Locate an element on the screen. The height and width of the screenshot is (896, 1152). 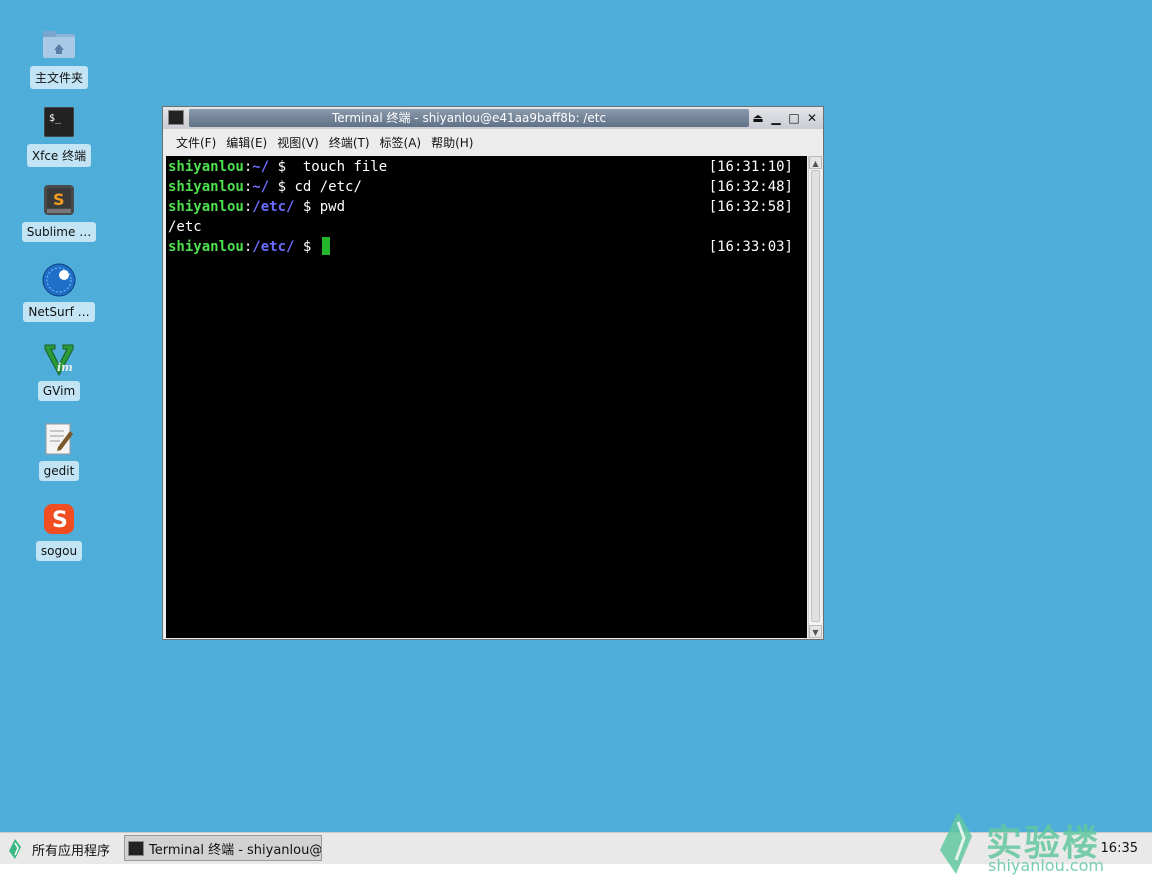
shade-button: ⏏ is located at coordinates (758, 117).